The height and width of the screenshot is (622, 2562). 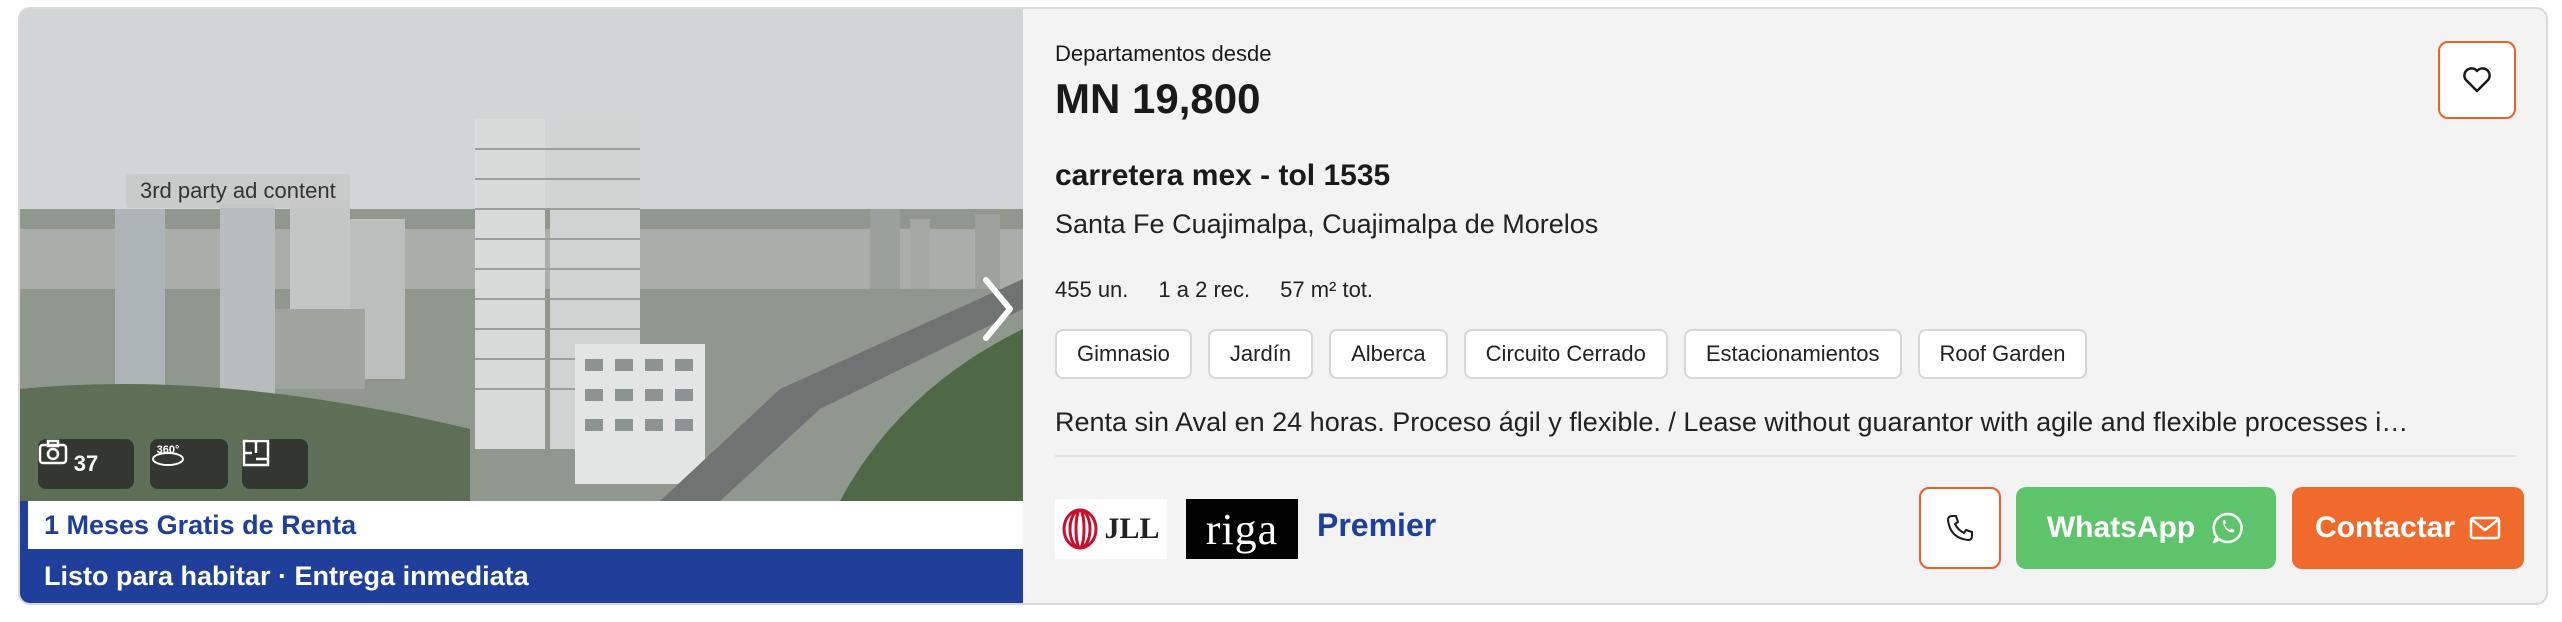 I want to click on riga-wordmark: riga, so click(x=1242, y=529).